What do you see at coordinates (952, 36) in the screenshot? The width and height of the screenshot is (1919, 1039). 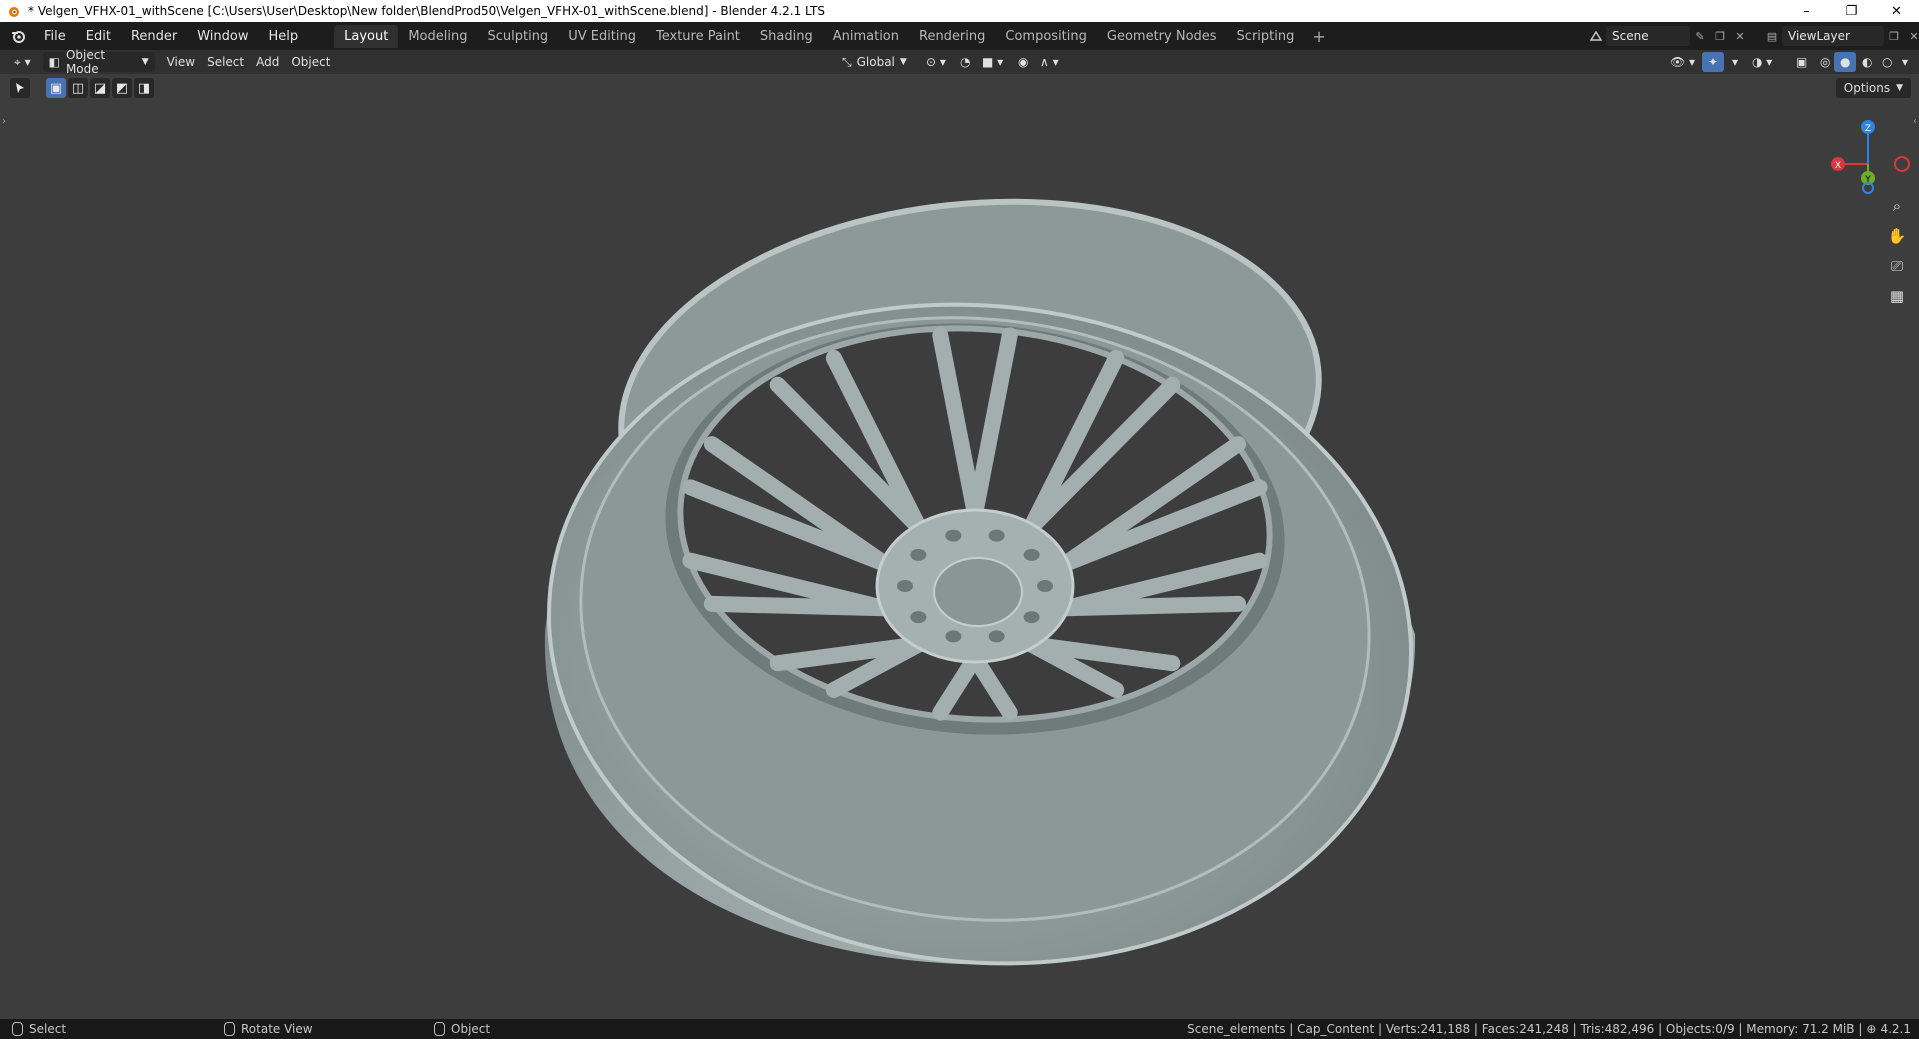 I see `tab-rendering: Rendering` at bounding box center [952, 36].